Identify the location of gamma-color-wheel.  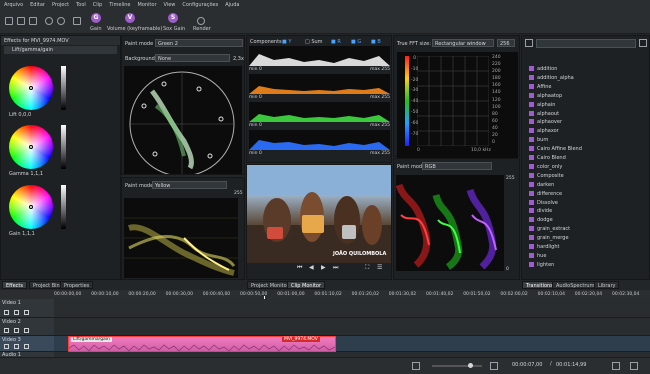
(31, 147).